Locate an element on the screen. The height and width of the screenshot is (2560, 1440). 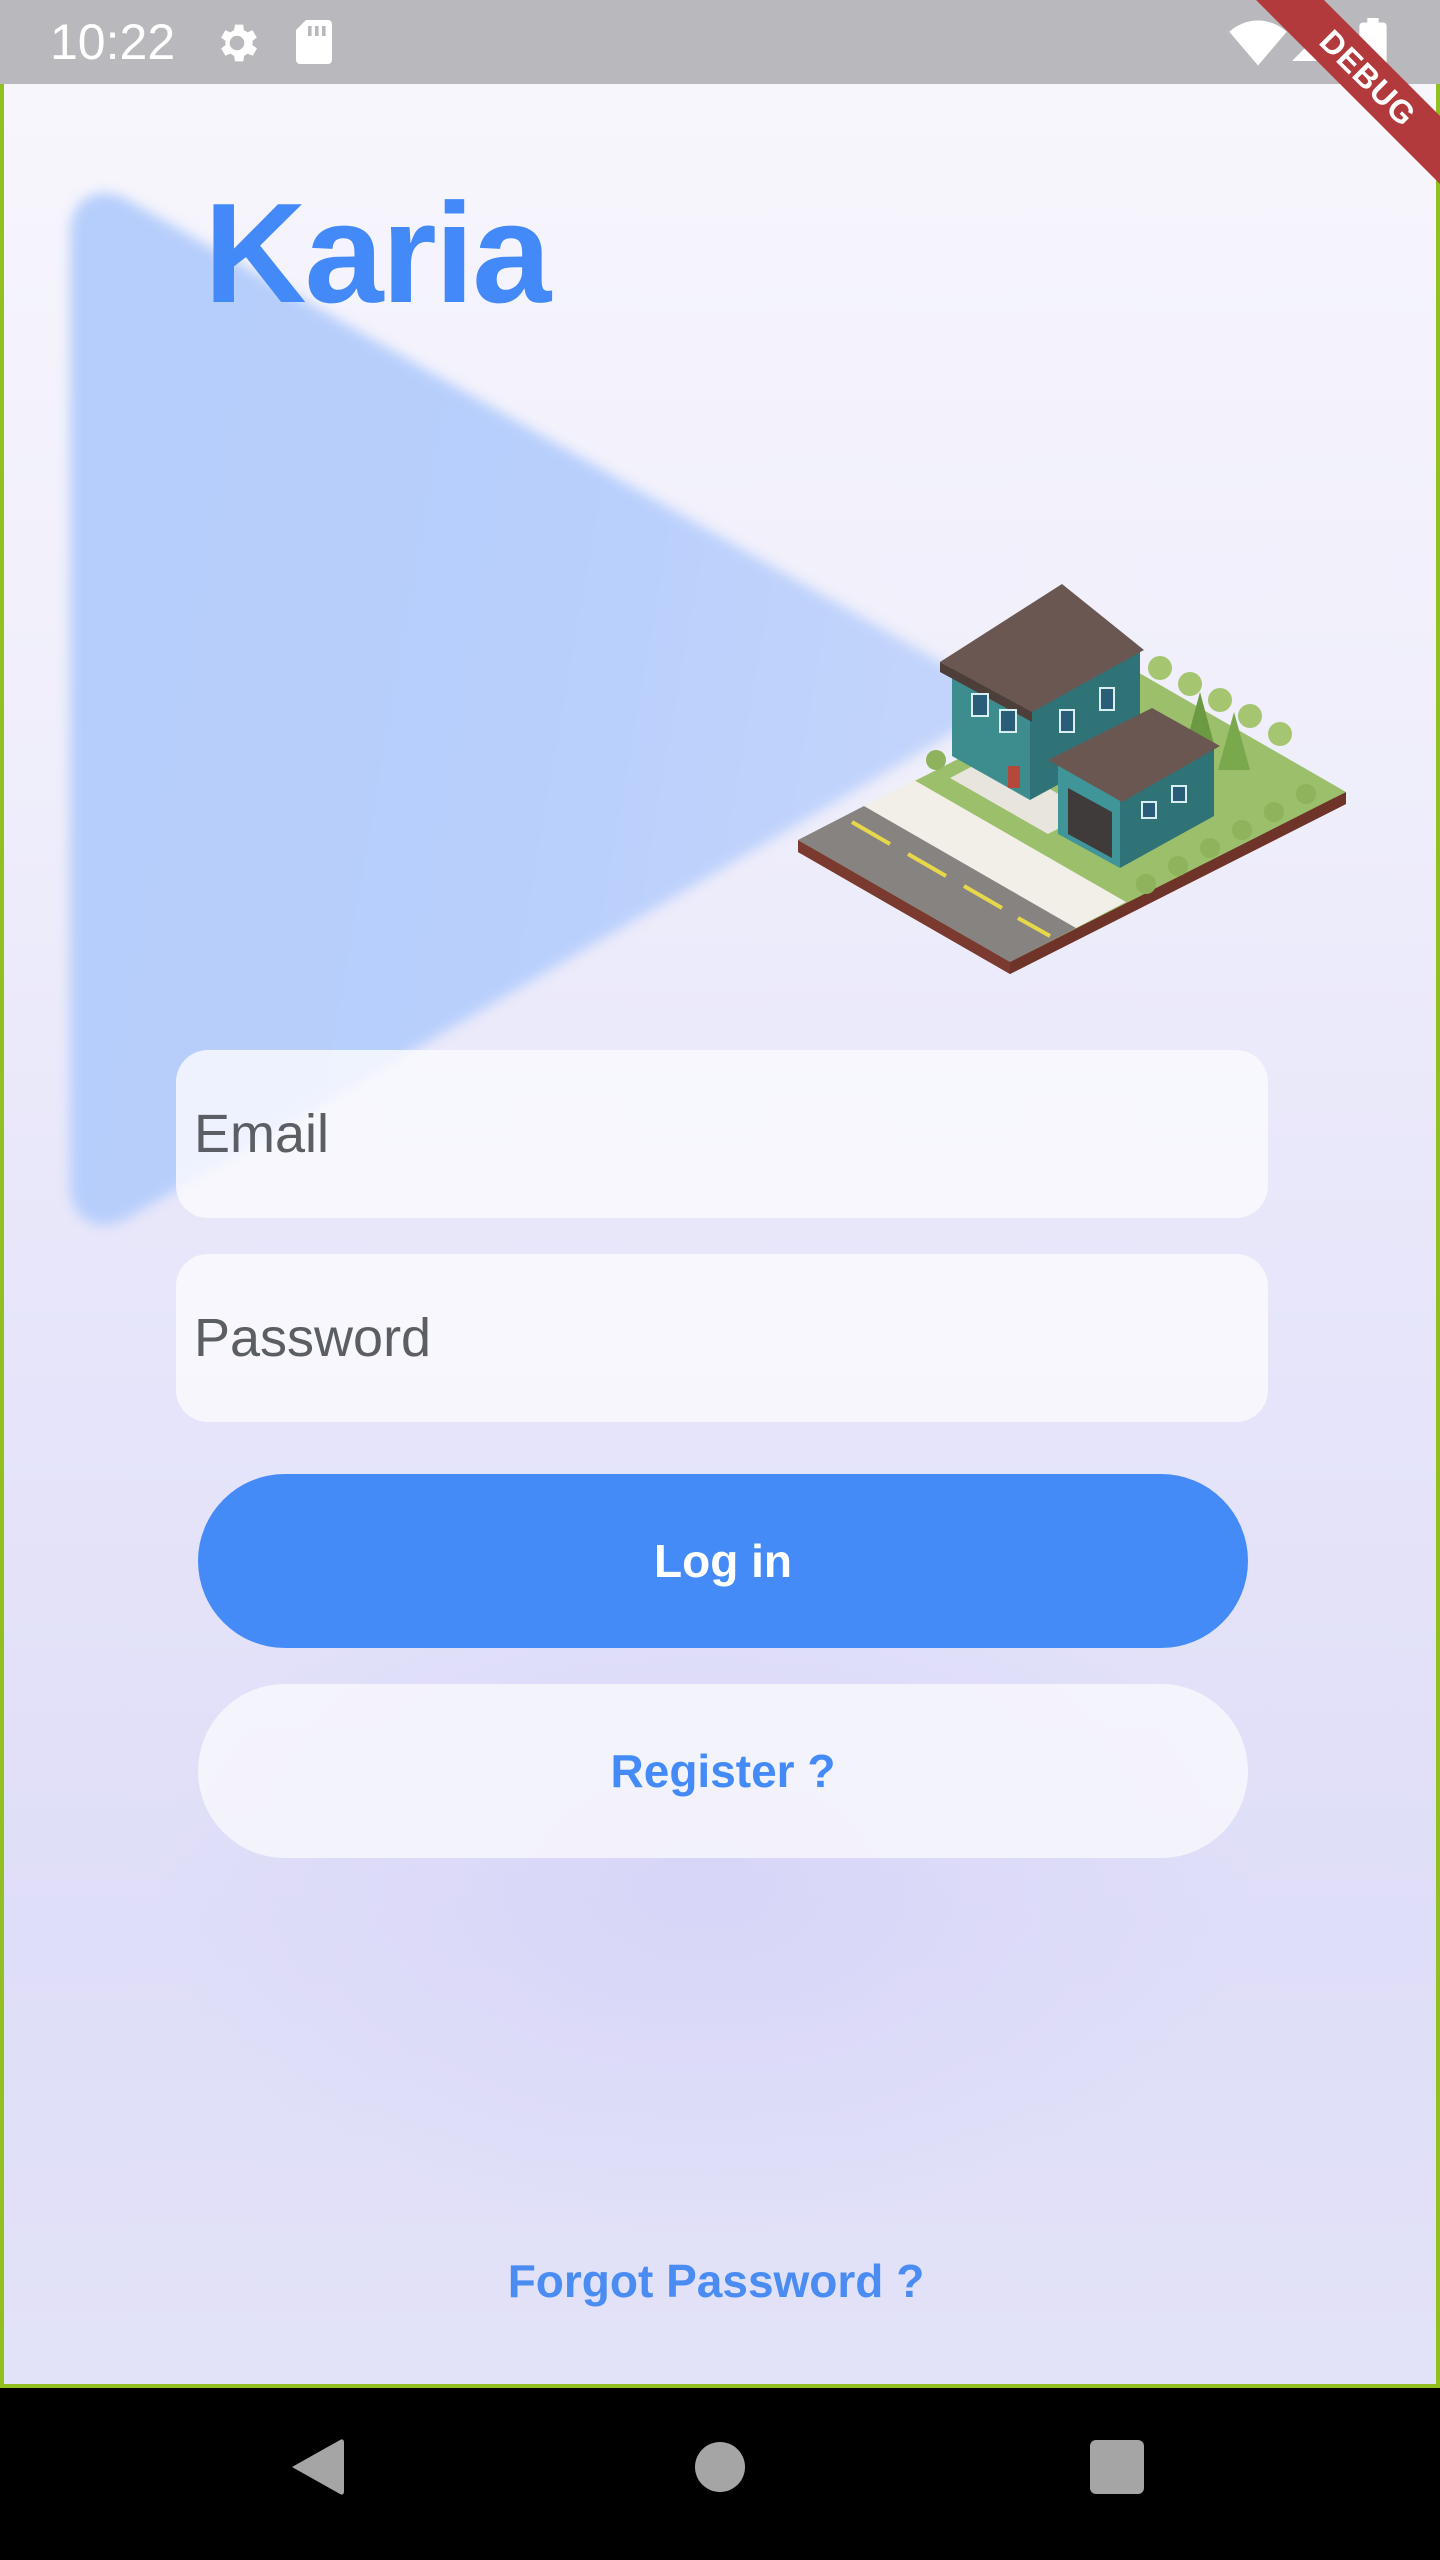
status-time: 10:22 is located at coordinates (113, 42).